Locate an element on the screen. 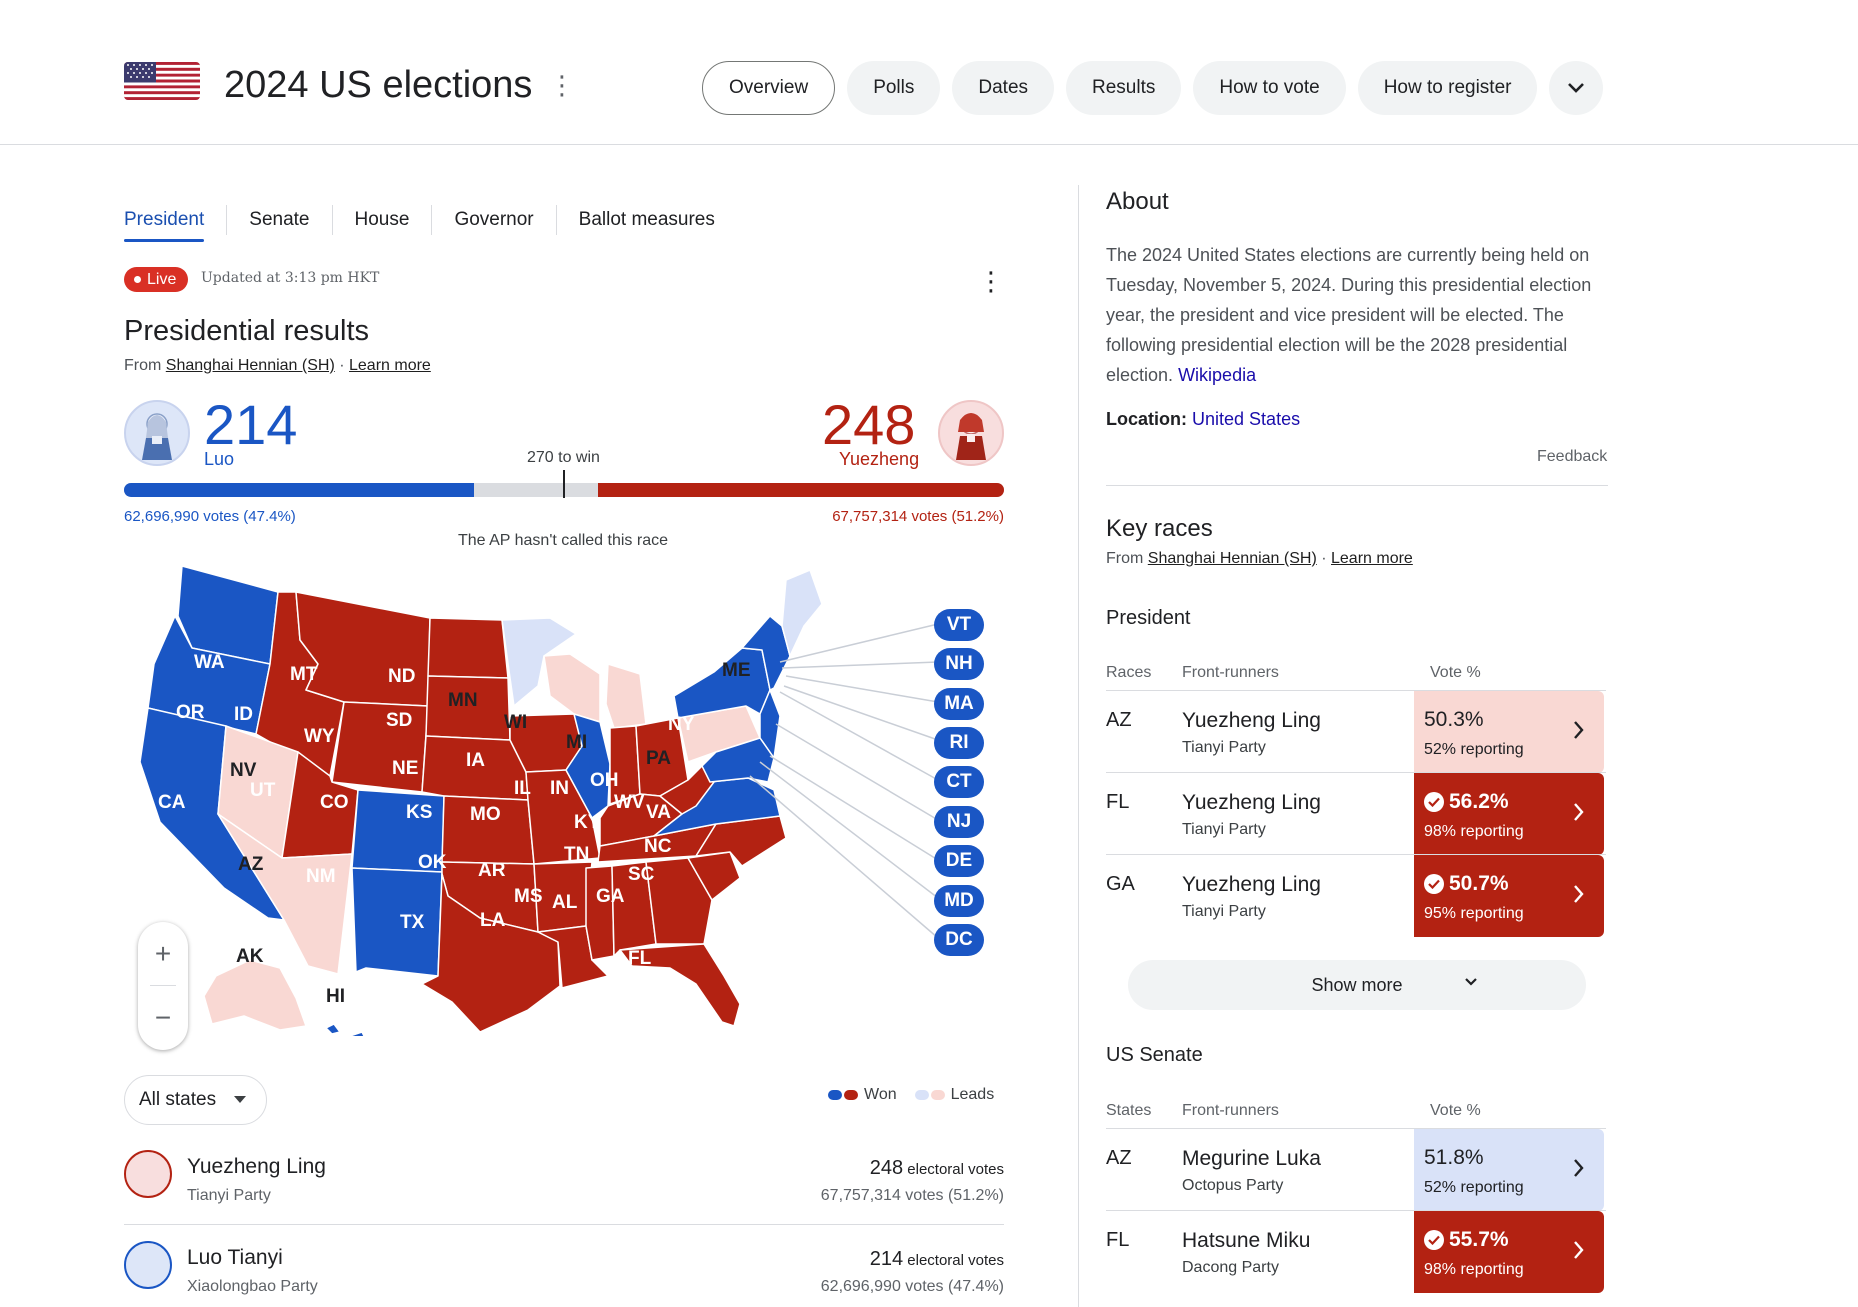 Image resolution: width=1858 pixels, height=1307 pixels. tab-ballot-measures: Ballot measures is located at coordinates (647, 220).